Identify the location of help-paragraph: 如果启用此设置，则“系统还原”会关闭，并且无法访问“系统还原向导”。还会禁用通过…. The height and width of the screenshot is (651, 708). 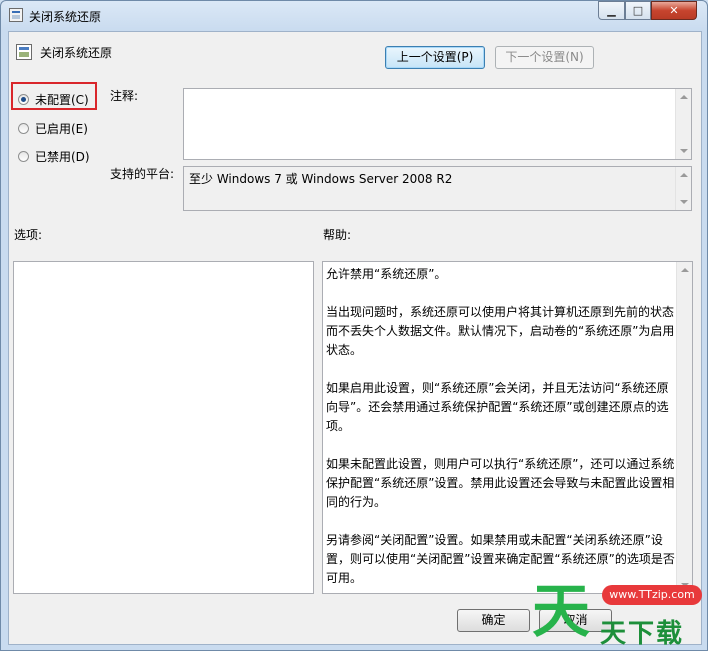
(497, 407).